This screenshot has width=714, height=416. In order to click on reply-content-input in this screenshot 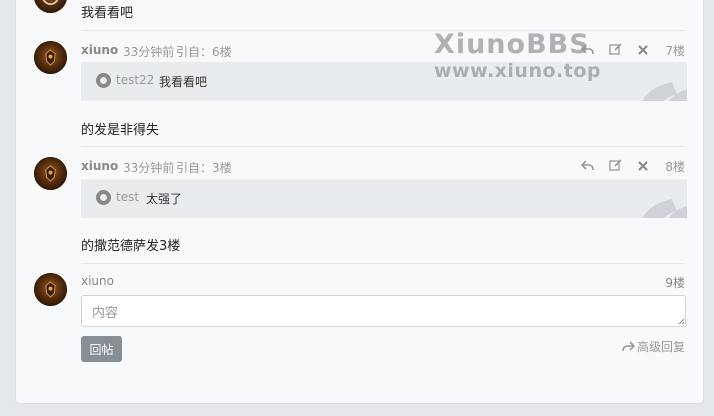, I will do `click(383, 311)`.